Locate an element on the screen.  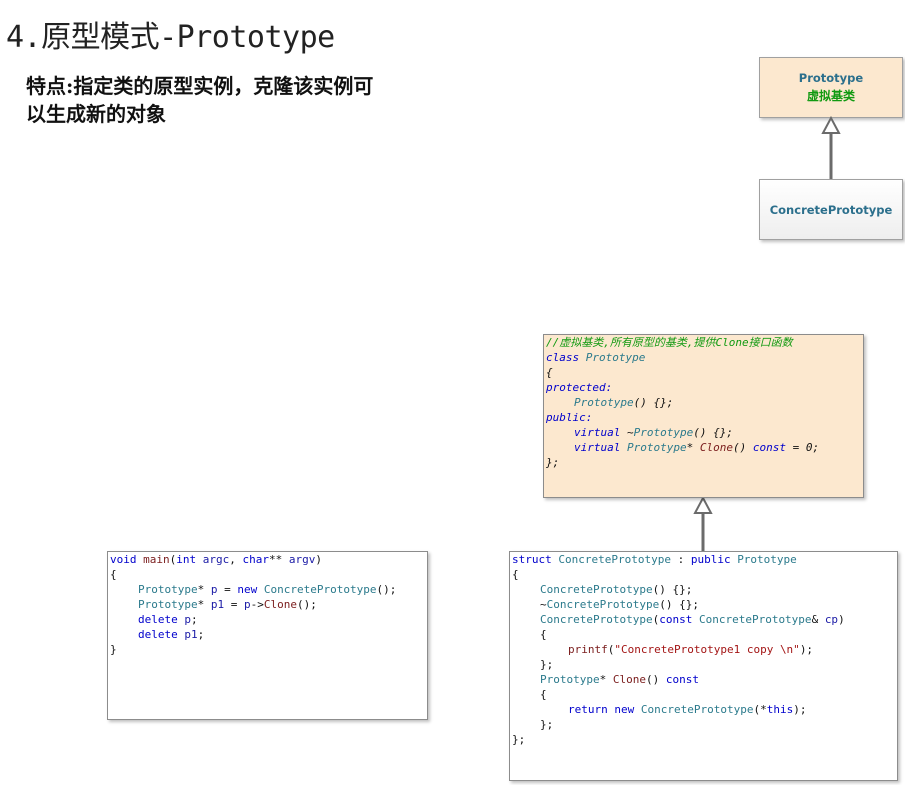
code-token: public: is located at coordinates (569, 417).